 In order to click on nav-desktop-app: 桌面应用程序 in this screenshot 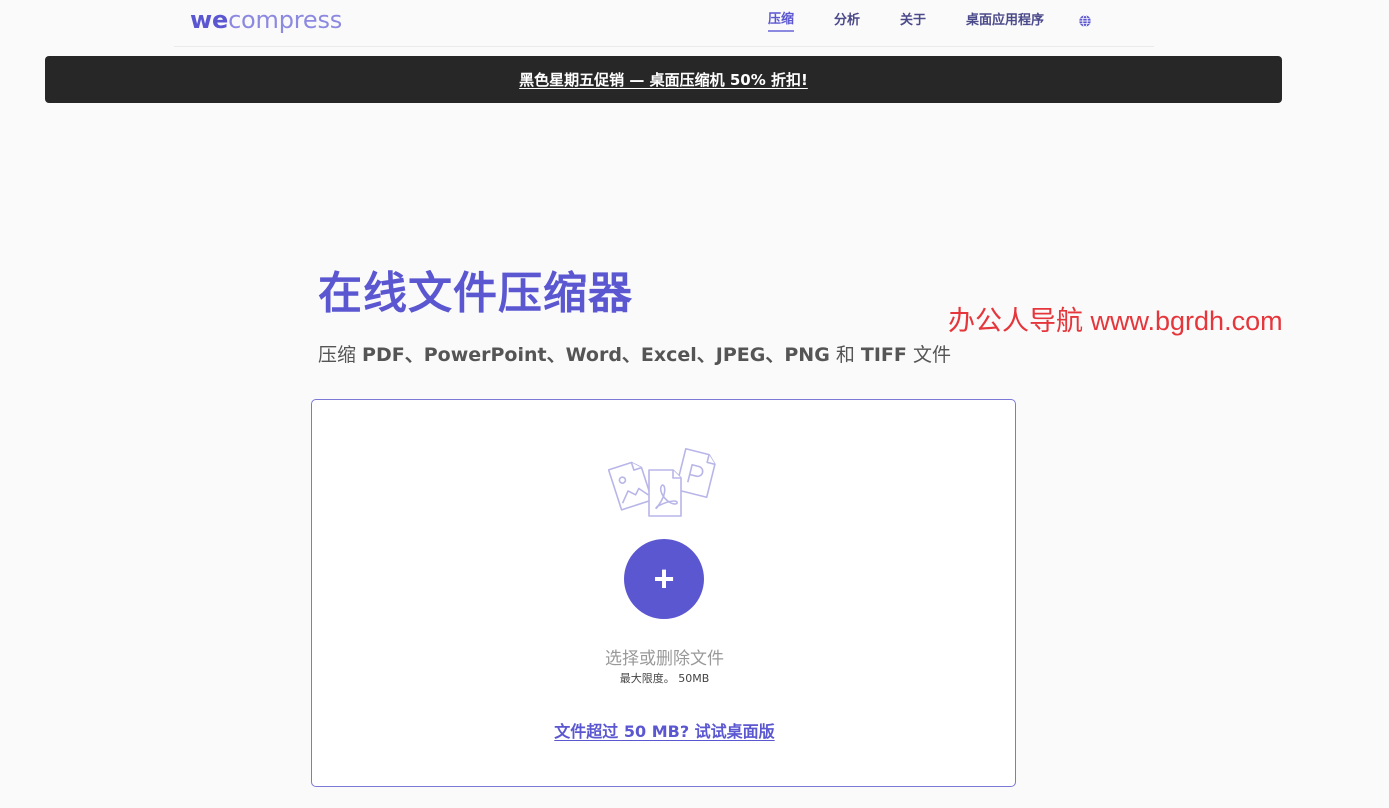, I will do `click(1005, 21)`.